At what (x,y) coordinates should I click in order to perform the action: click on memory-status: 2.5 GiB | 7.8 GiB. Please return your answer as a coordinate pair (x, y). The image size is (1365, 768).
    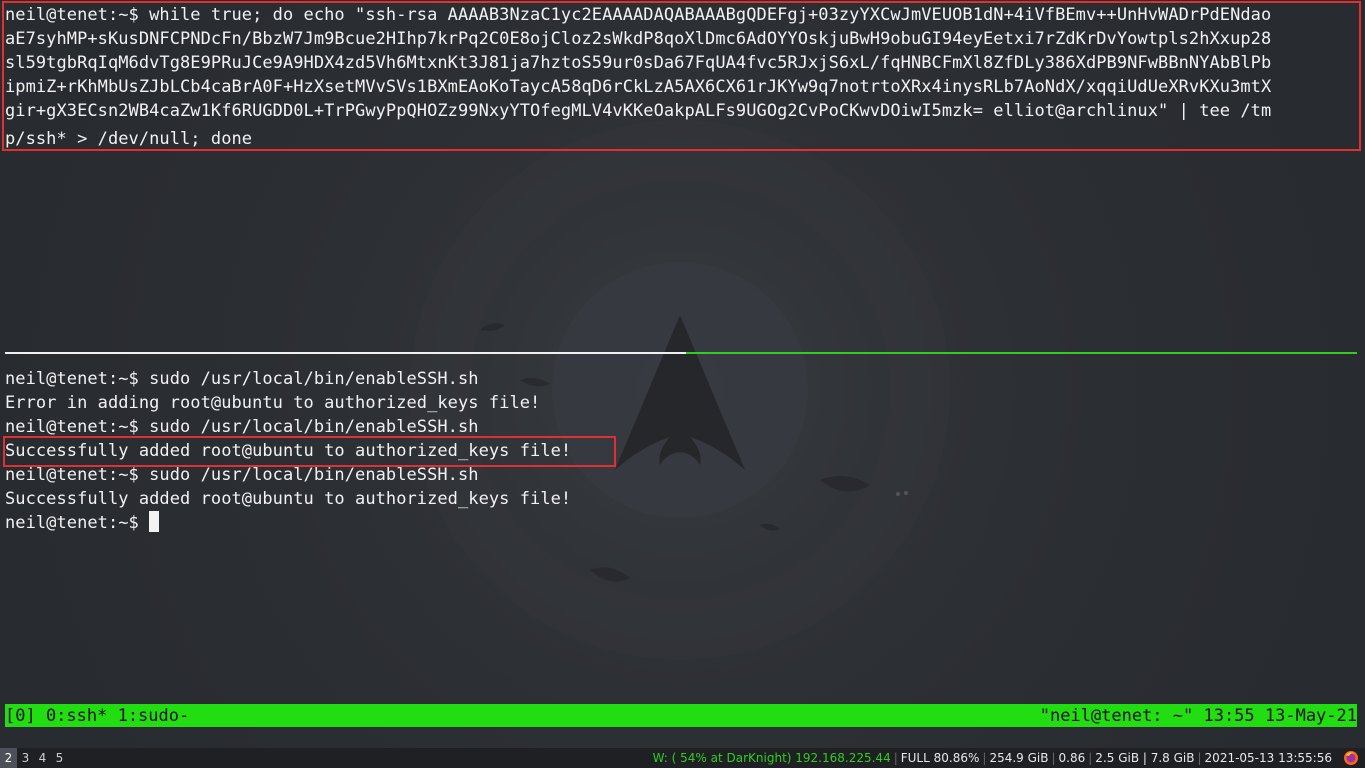
    Looking at the image, I should click on (1145, 758).